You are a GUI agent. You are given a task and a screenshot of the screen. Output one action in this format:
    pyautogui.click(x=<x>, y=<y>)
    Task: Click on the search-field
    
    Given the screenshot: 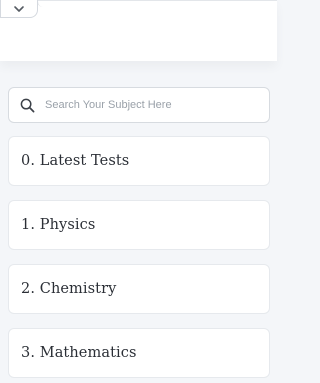 What is the action you would take?
    pyautogui.click(x=139, y=105)
    